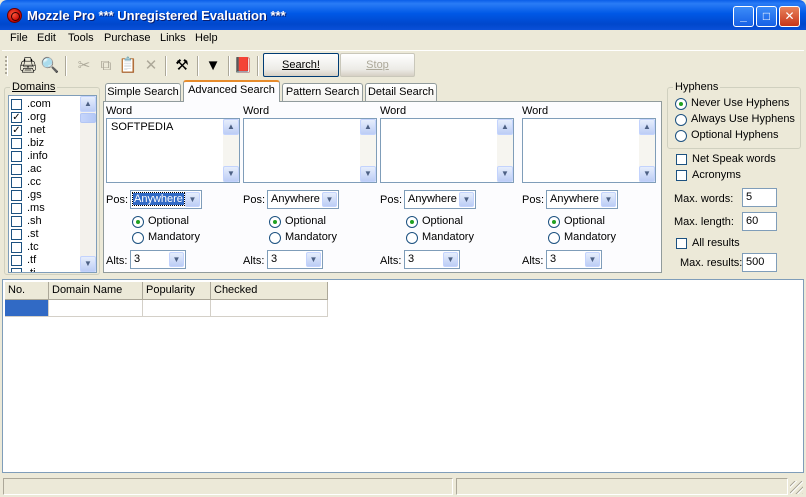 Image resolution: width=806 pixels, height=497 pixels. What do you see at coordinates (759, 221) in the screenshot?
I see `max-length-input: 60` at bounding box center [759, 221].